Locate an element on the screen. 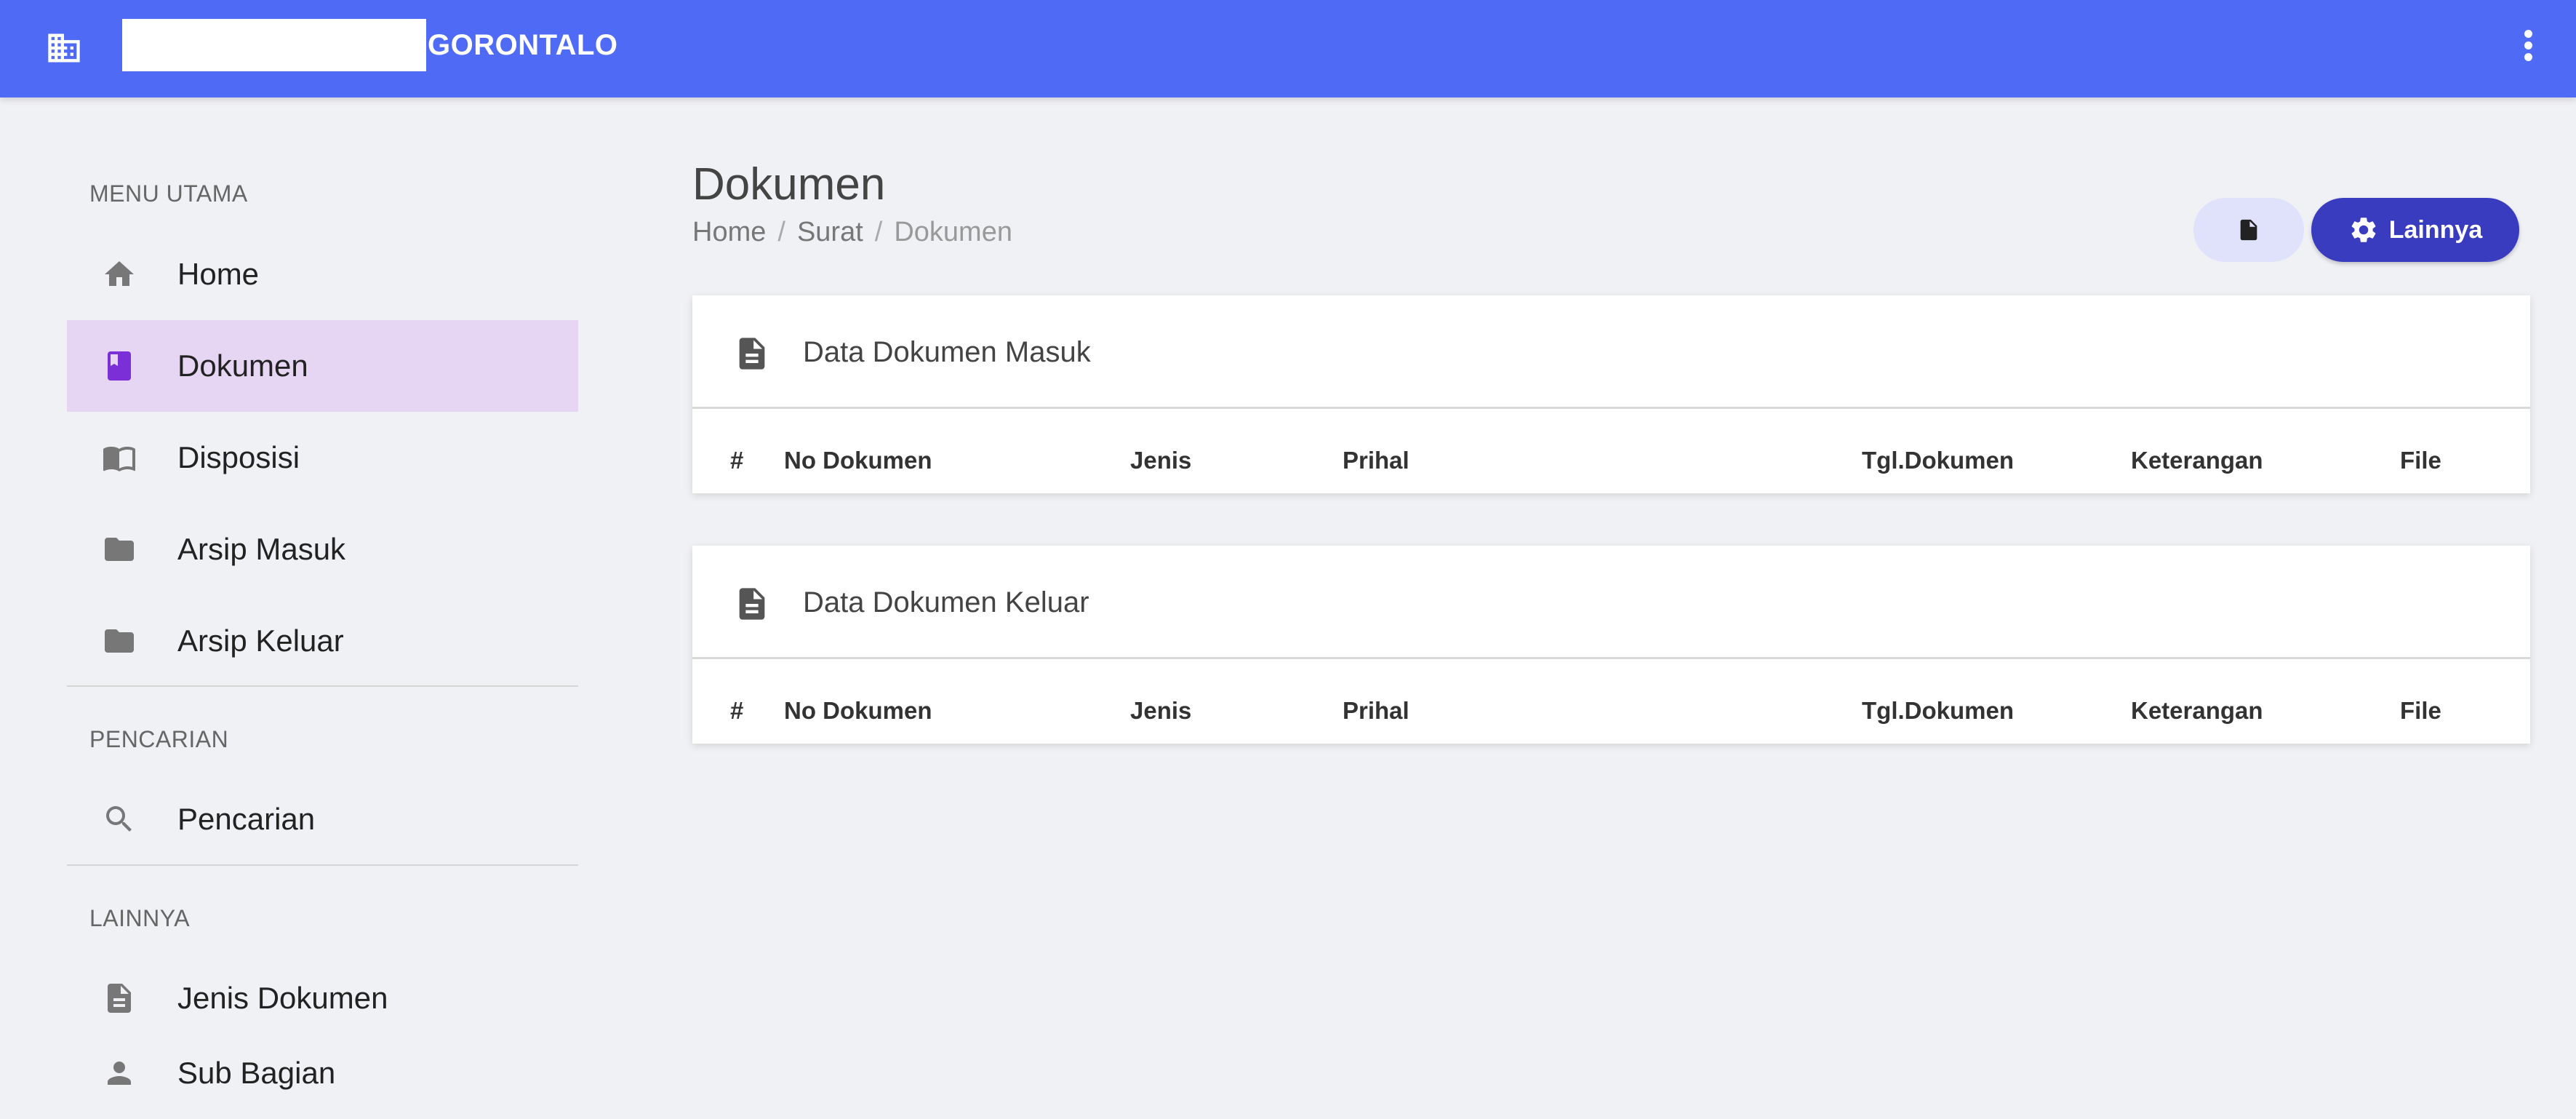  sidebar-item-label: Home is located at coordinates (218, 274).